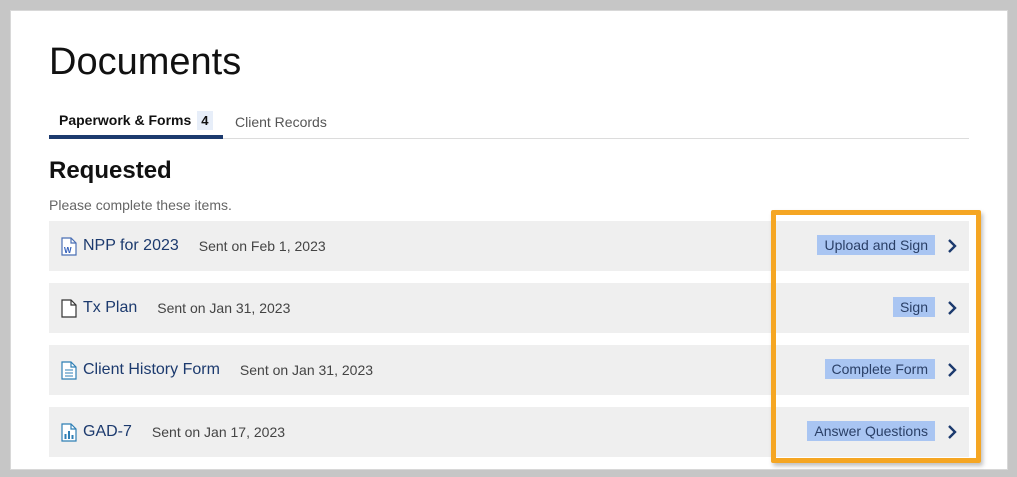  I want to click on tab-bar: Paperwork & Forms 4 Client Records, so click(509, 122).